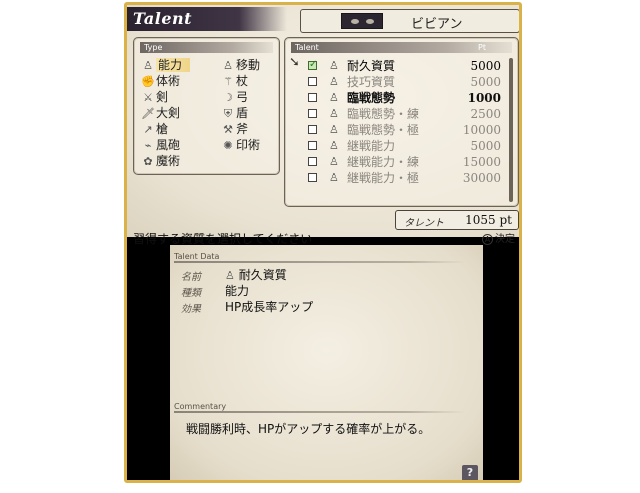 The image size is (640, 493). What do you see at coordinates (424, 223) in the screenshot?
I see `talent-points-label: タレント` at bounding box center [424, 223].